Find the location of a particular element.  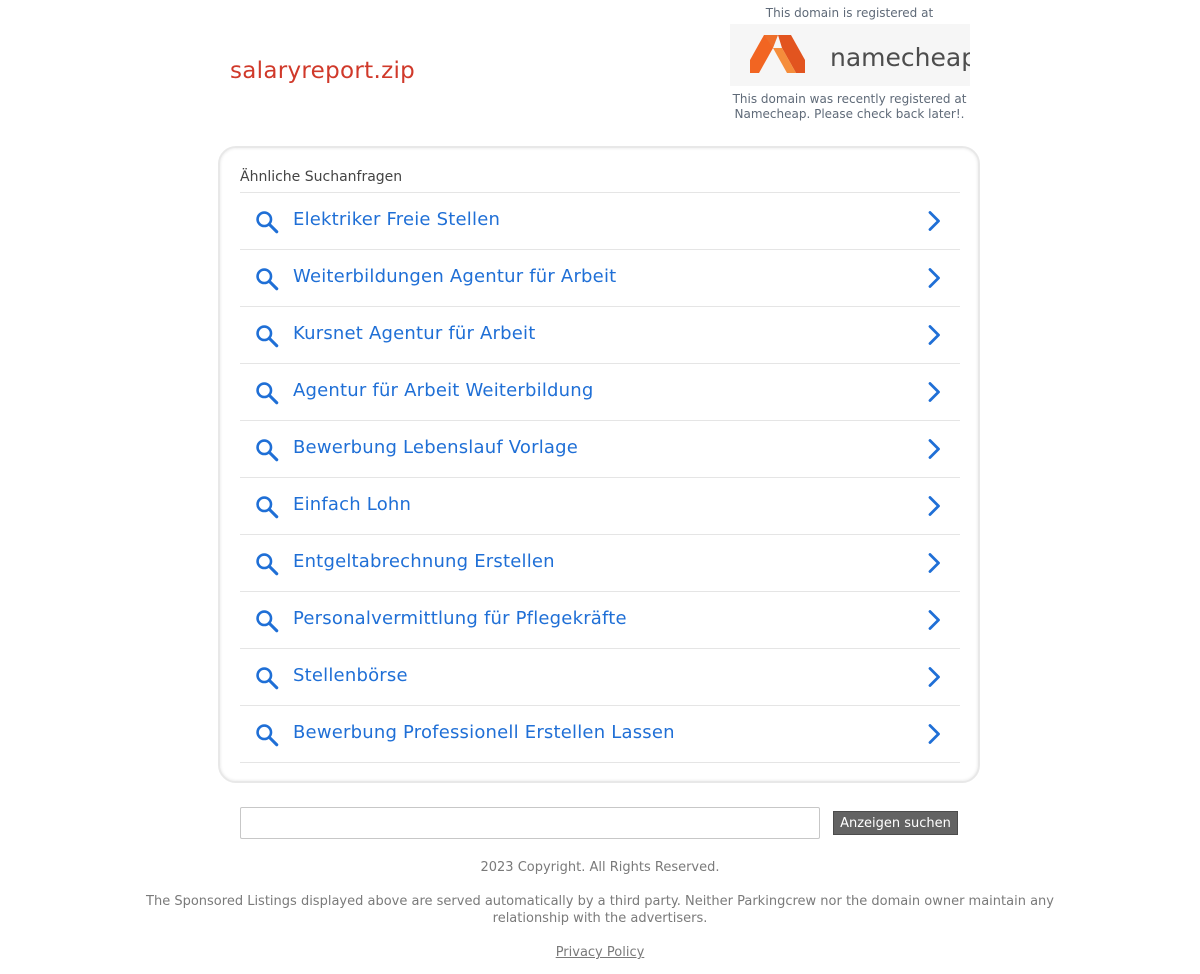

related-search-link: Weiterbildungen Agentur für Arbeit is located at coordinates (600, 278).